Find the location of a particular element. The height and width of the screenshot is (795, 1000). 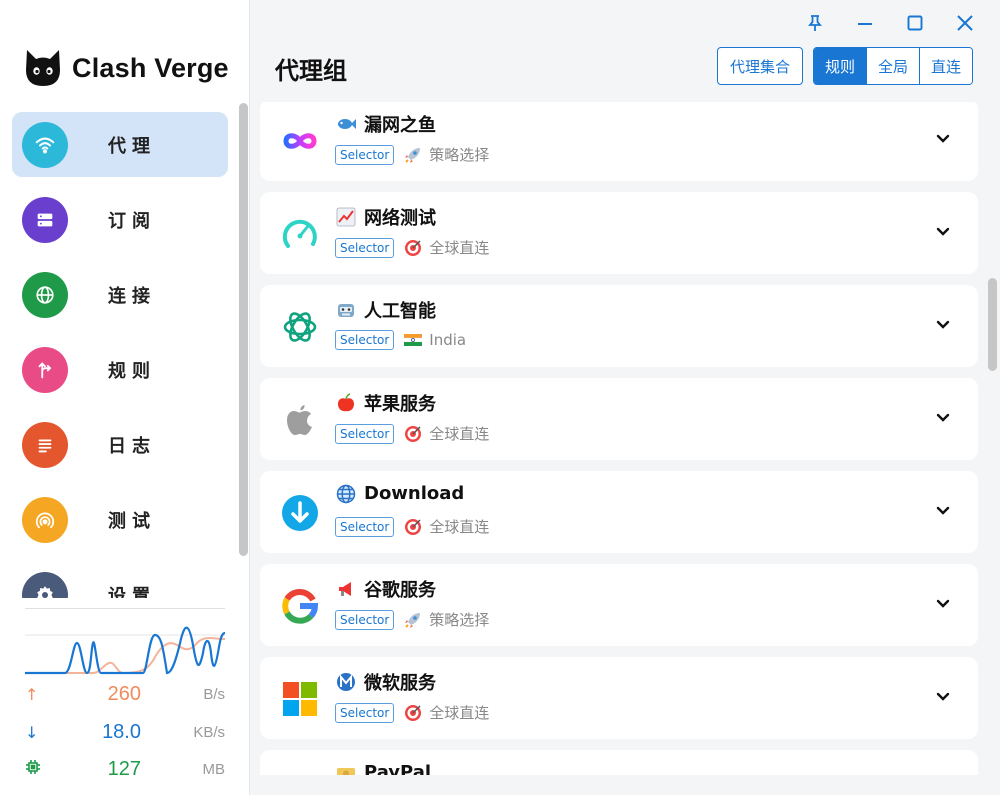

mode-global-button: 全局 is located at coordinates (893, 66).